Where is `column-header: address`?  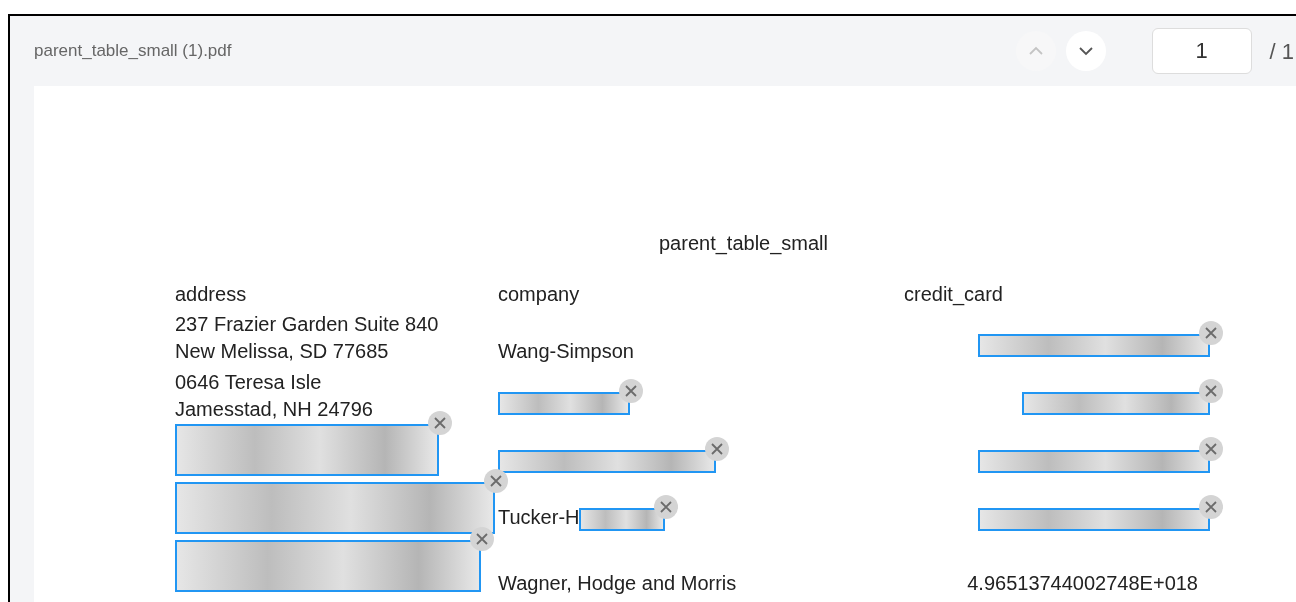 column-header: address is located at coordinates (211, 294).